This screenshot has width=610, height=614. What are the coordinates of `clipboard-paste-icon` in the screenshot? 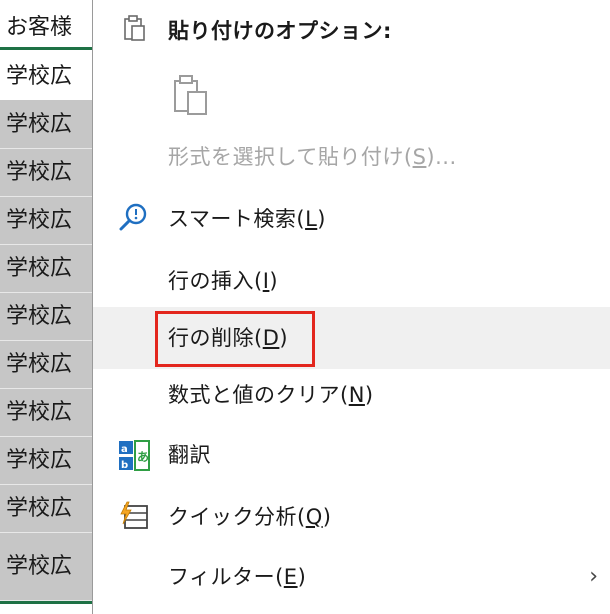 It's located at (191, 95).